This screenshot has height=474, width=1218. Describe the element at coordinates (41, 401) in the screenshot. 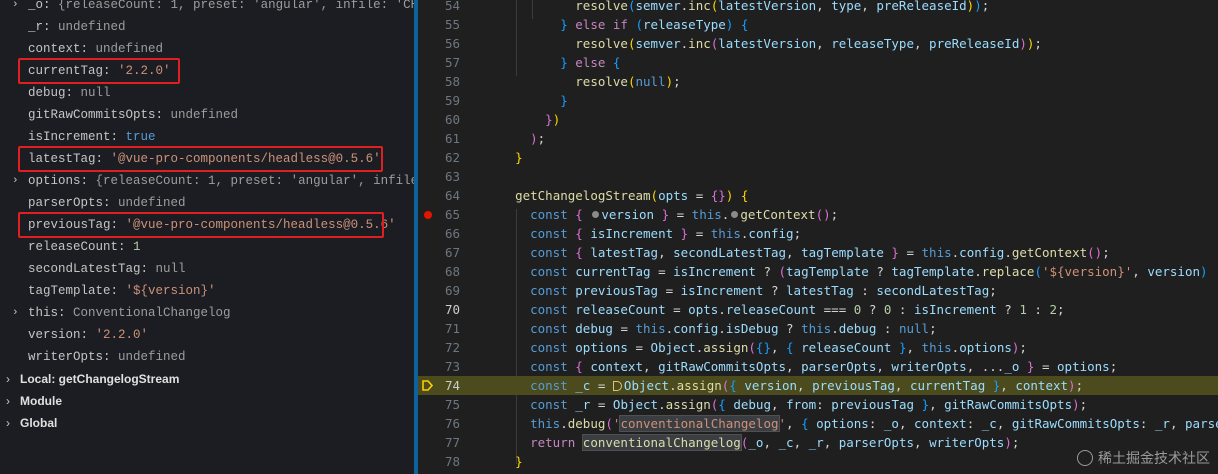

I see `scope-label: Module` at that location.